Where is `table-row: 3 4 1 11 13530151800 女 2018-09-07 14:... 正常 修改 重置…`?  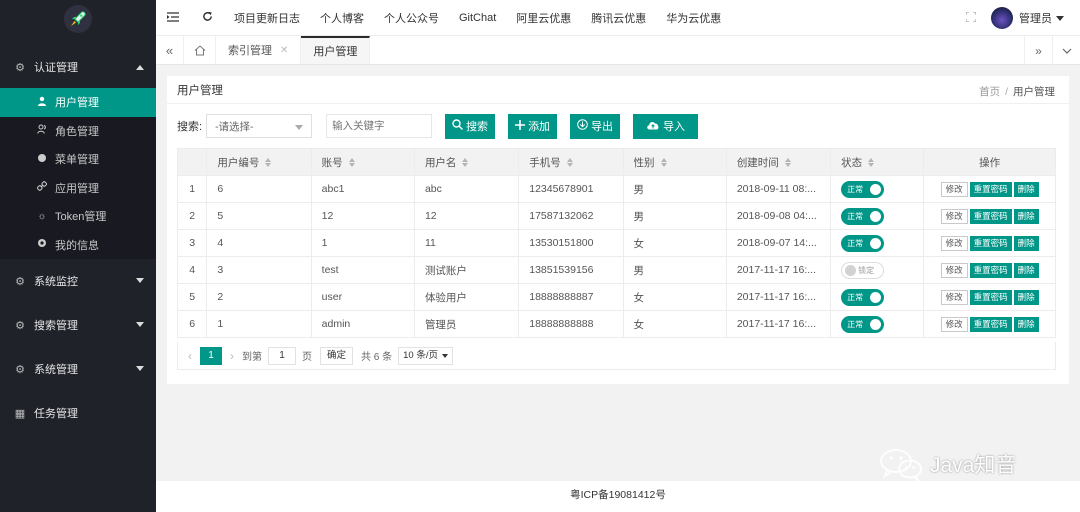 table-row: 3 4 1 11 13530151800 女 2018-09-07 14:... 正常 修改 重置… is located at coordinates (616, 243).